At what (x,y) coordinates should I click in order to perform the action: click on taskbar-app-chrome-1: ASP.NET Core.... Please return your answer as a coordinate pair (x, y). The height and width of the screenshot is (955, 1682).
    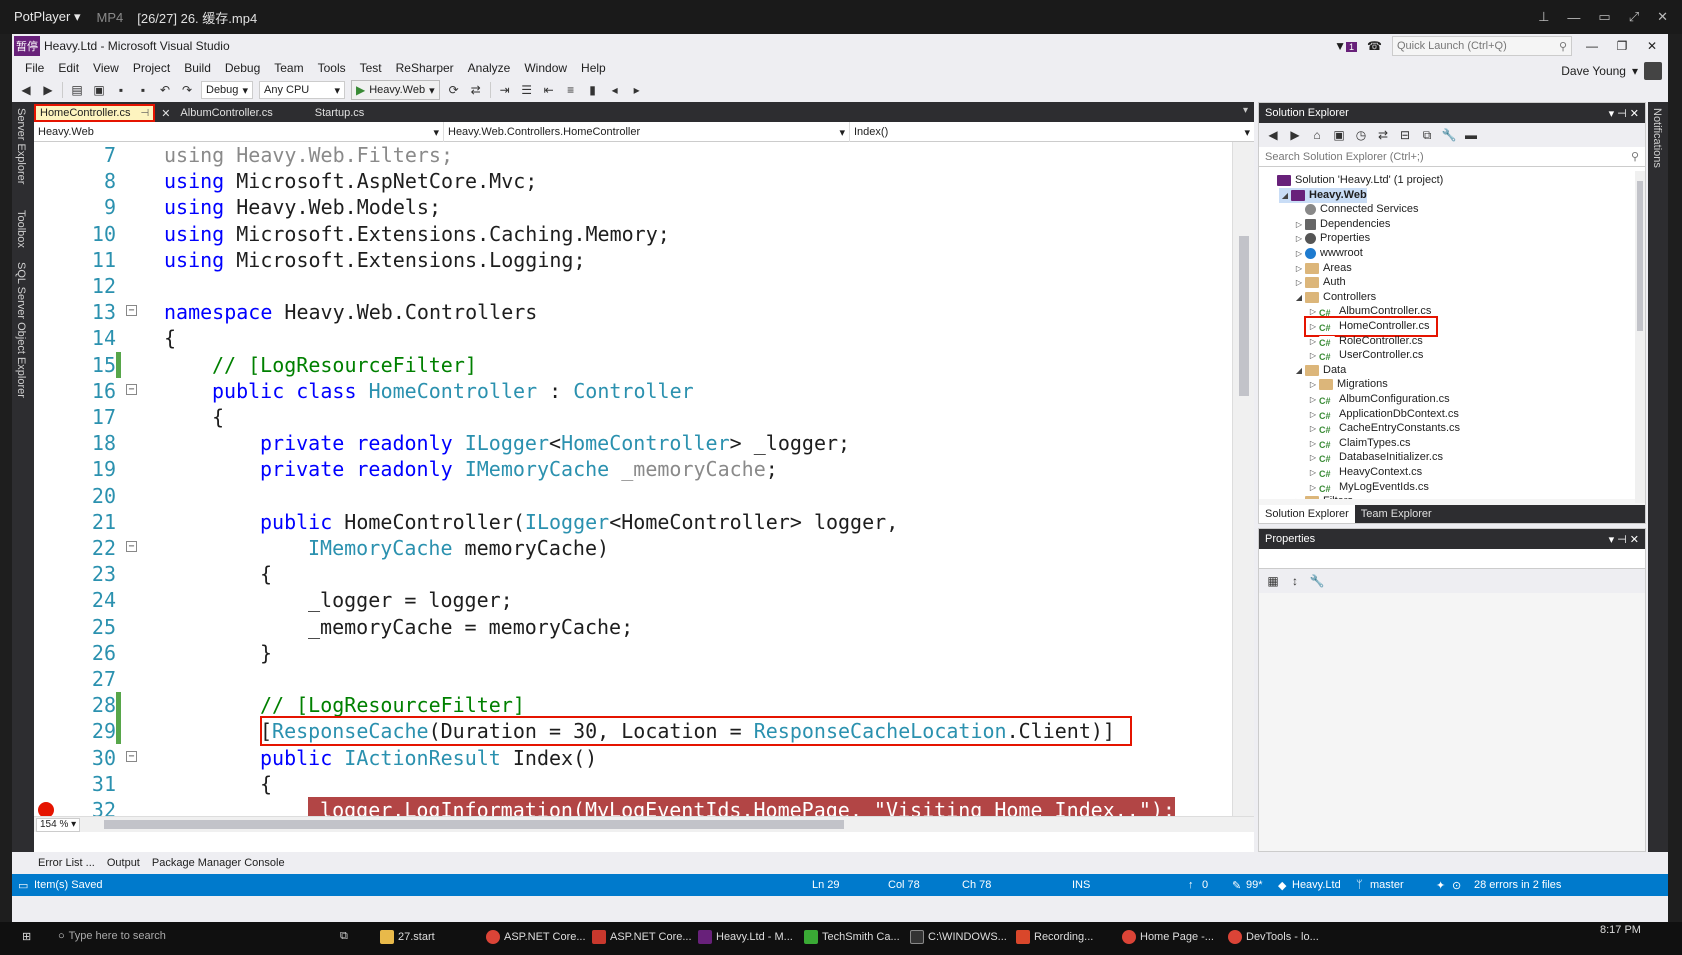
    Looking at the image, I should click on (536, 937).